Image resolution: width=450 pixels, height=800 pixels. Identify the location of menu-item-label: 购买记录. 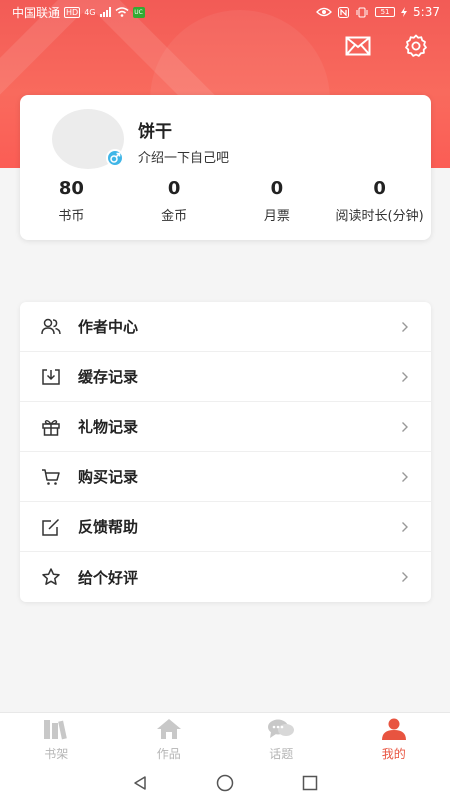
(108, 477).